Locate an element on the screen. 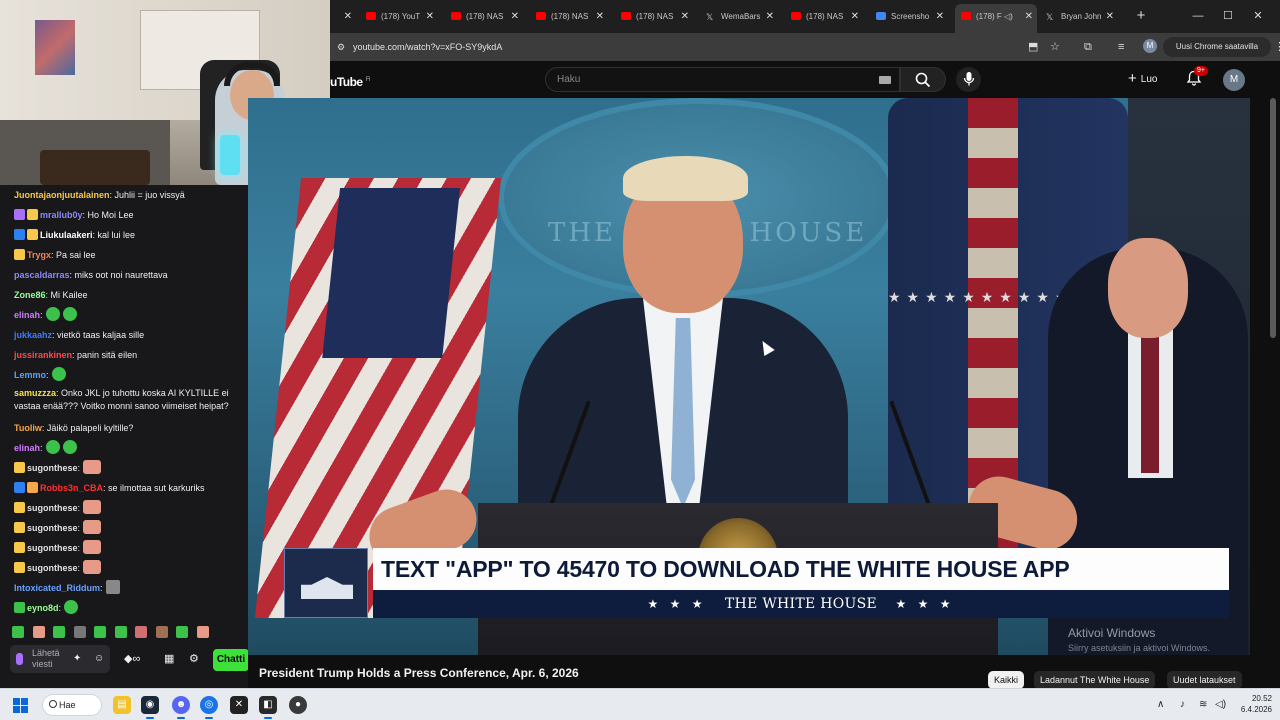 This screenshot has width=1280, height=720. steam-icon: ◉ is located at coordinates (150, 707).